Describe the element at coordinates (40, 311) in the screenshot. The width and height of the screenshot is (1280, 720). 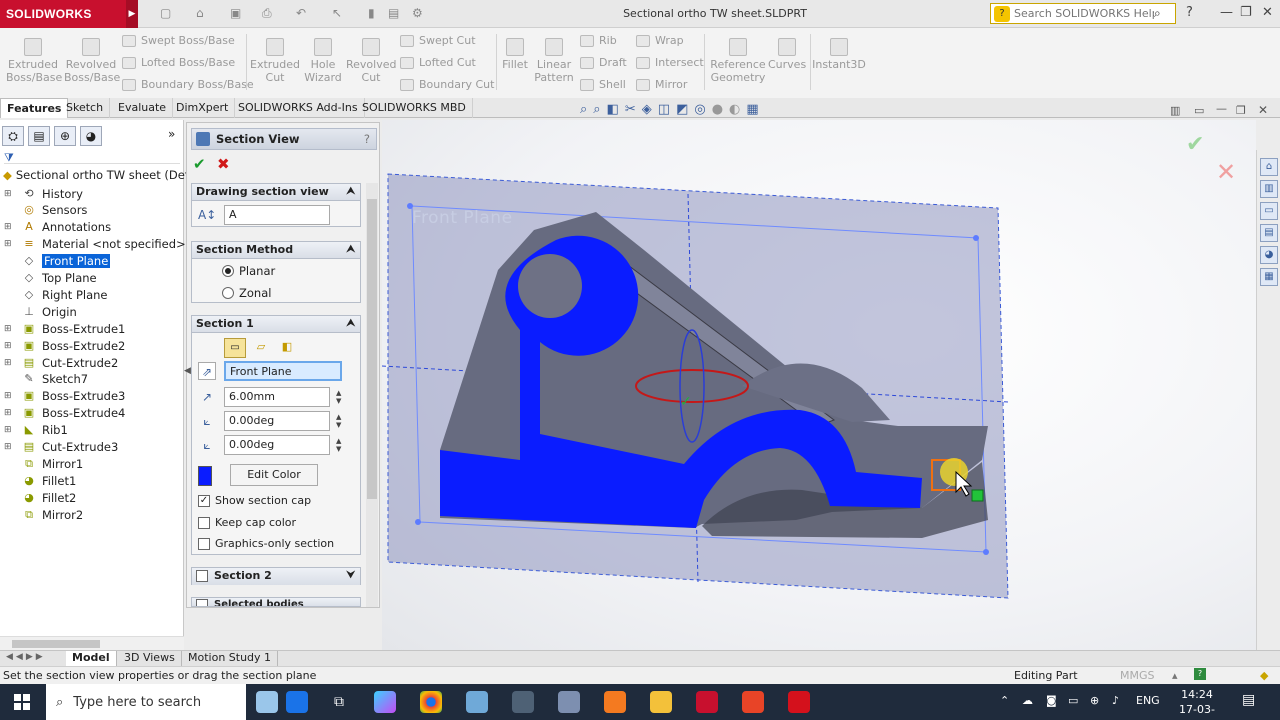
I see `tree-item-origin: ⊥ Origin` at that location.